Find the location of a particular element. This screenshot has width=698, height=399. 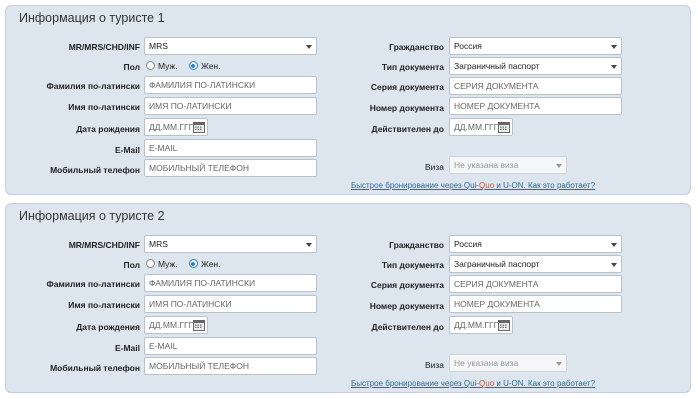

panel-title: Информация о туристе 2 is located at coordinates (92, 216).